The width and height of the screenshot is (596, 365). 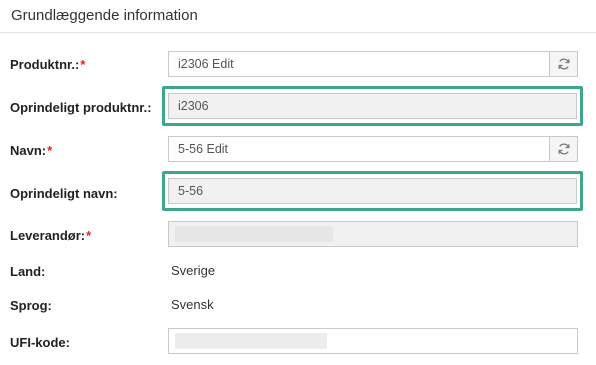 What do you see at coordinates (28, 271) in the screenshot?
I see `land-label: Land:` at bounding box center [28, 271].